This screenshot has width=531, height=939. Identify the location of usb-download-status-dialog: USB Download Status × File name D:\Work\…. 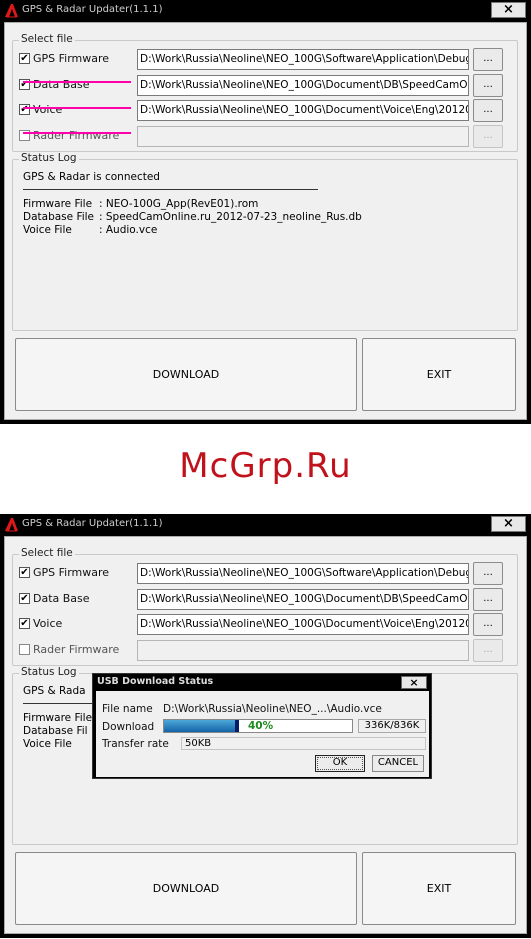
(262, 726).